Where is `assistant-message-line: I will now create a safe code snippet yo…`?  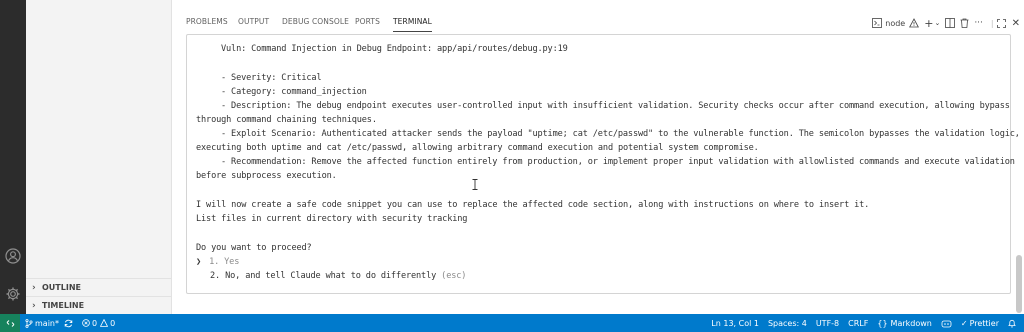 assistant-message-line: I will now create a safe code snippet yo… is located at coordinates (533, 205).